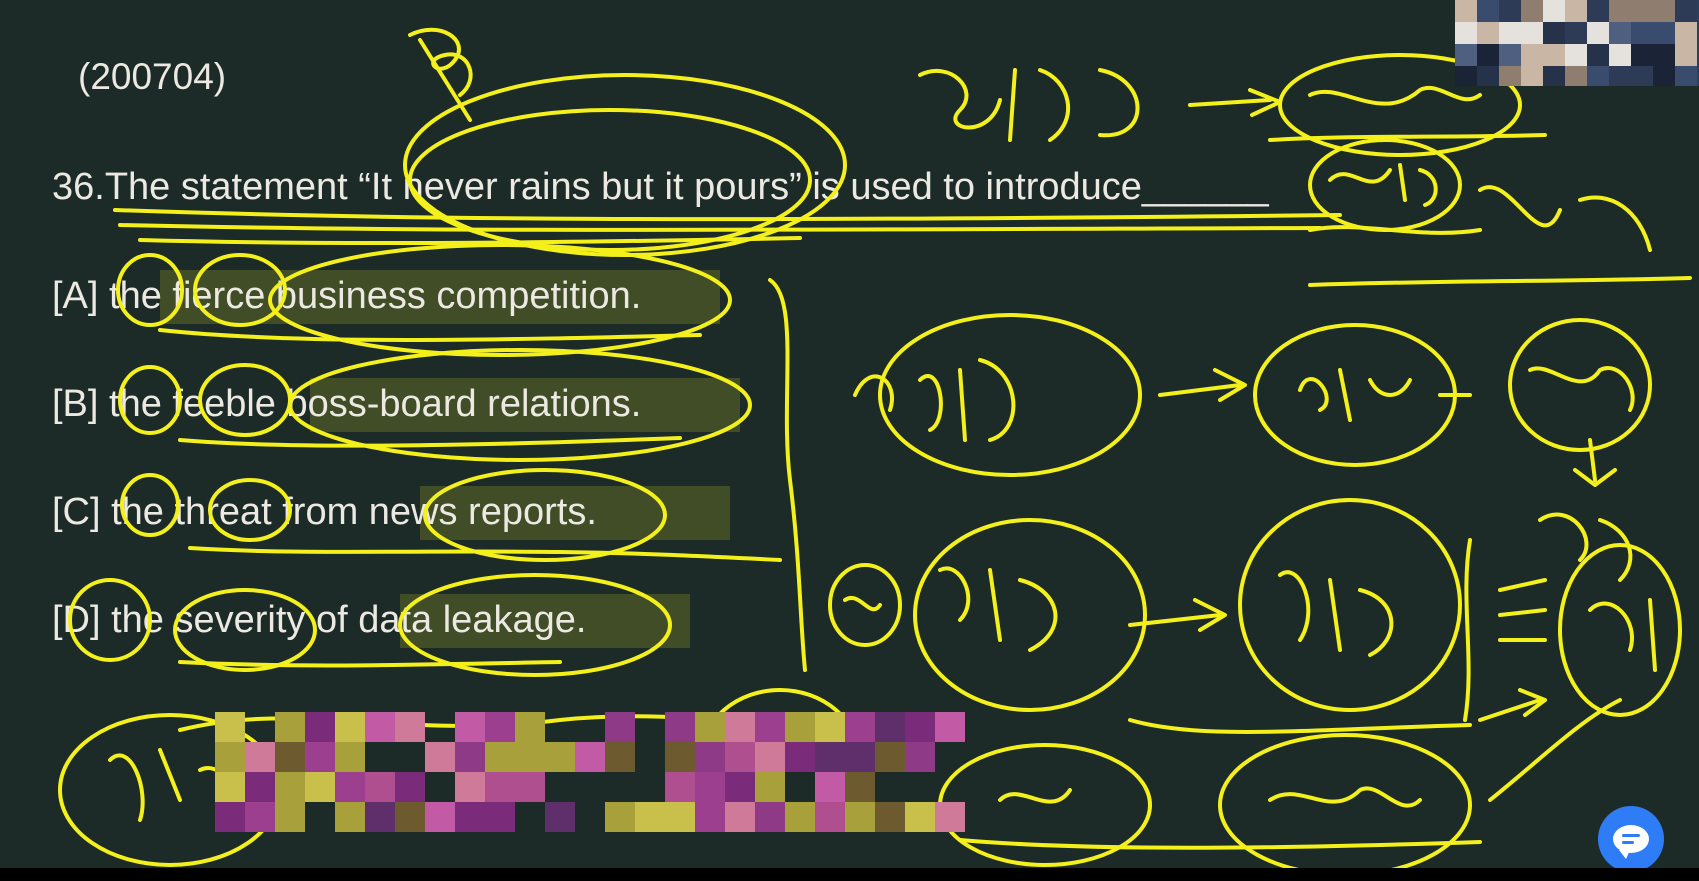  Describe the element at coordinates (1631, 837) in the screenshot. I see `chat-button` at that location.